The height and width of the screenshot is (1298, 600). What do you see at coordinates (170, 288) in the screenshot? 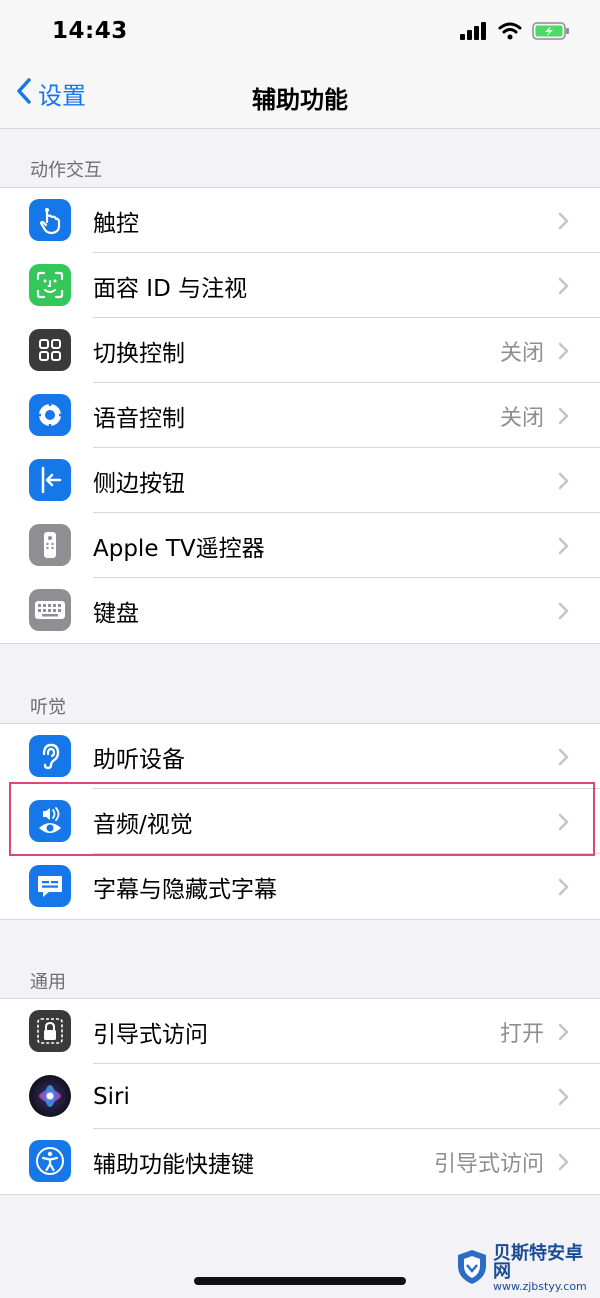
I see `row-label: 面容 ID 与注视` at bounding box center [170, 288].